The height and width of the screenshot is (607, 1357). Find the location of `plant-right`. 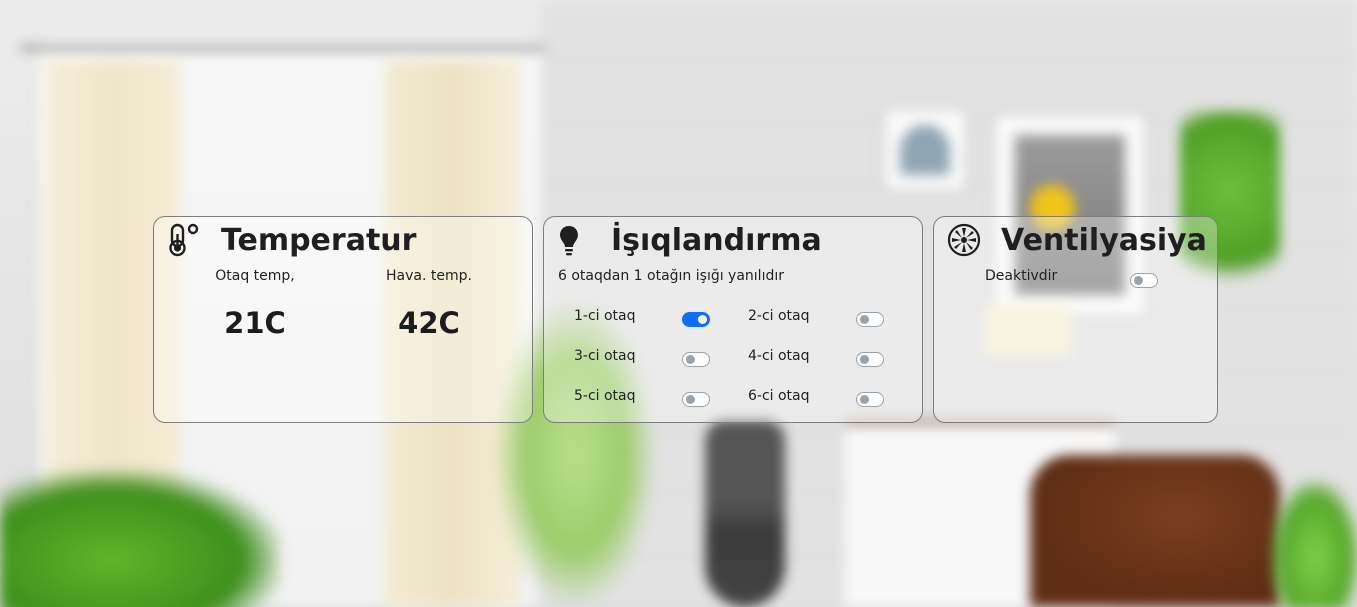

plant-right is located at coordinates (1313, 543).